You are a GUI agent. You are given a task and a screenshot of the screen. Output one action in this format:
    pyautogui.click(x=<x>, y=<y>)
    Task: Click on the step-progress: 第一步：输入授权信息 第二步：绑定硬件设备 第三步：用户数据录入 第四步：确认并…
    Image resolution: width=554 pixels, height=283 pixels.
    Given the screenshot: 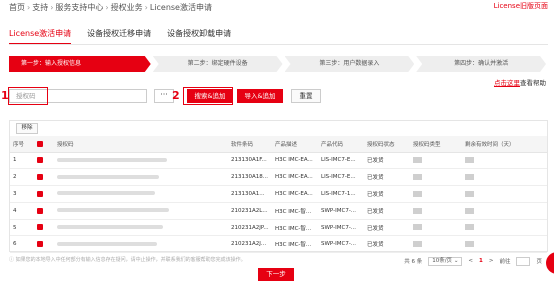 What is the action you would take?
    pyautogui.click(x=278, y=64)
    